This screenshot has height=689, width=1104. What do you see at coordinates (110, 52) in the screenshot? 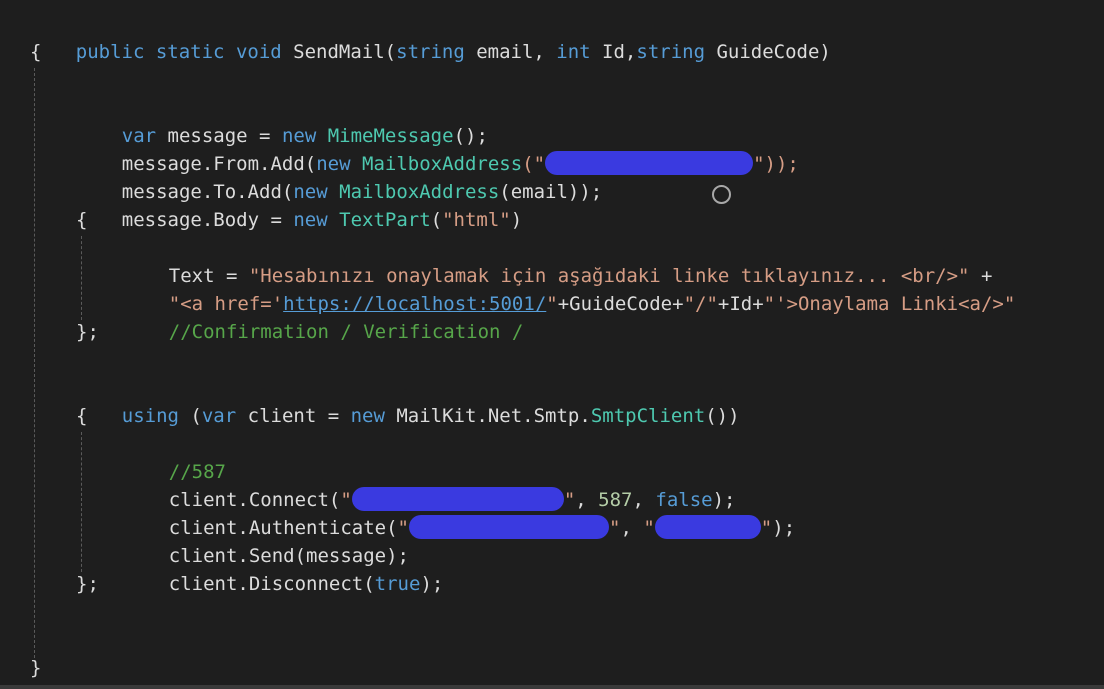
I see `keyword-public: public` at bounding box center [110, 52].